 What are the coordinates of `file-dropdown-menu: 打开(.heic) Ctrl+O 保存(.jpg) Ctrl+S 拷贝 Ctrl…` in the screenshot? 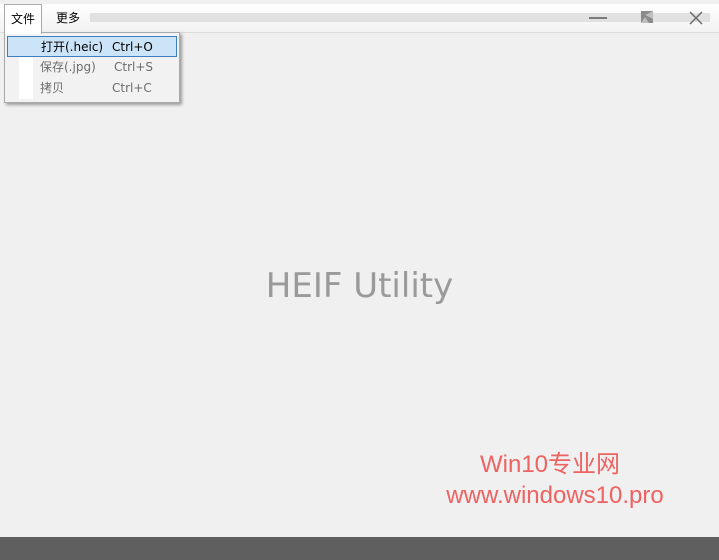 It's located at (92, 67).